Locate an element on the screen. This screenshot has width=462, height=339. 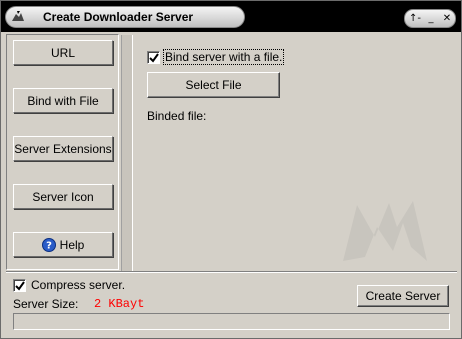
create-server-label: Create Server is located at coordinates (403, 296).